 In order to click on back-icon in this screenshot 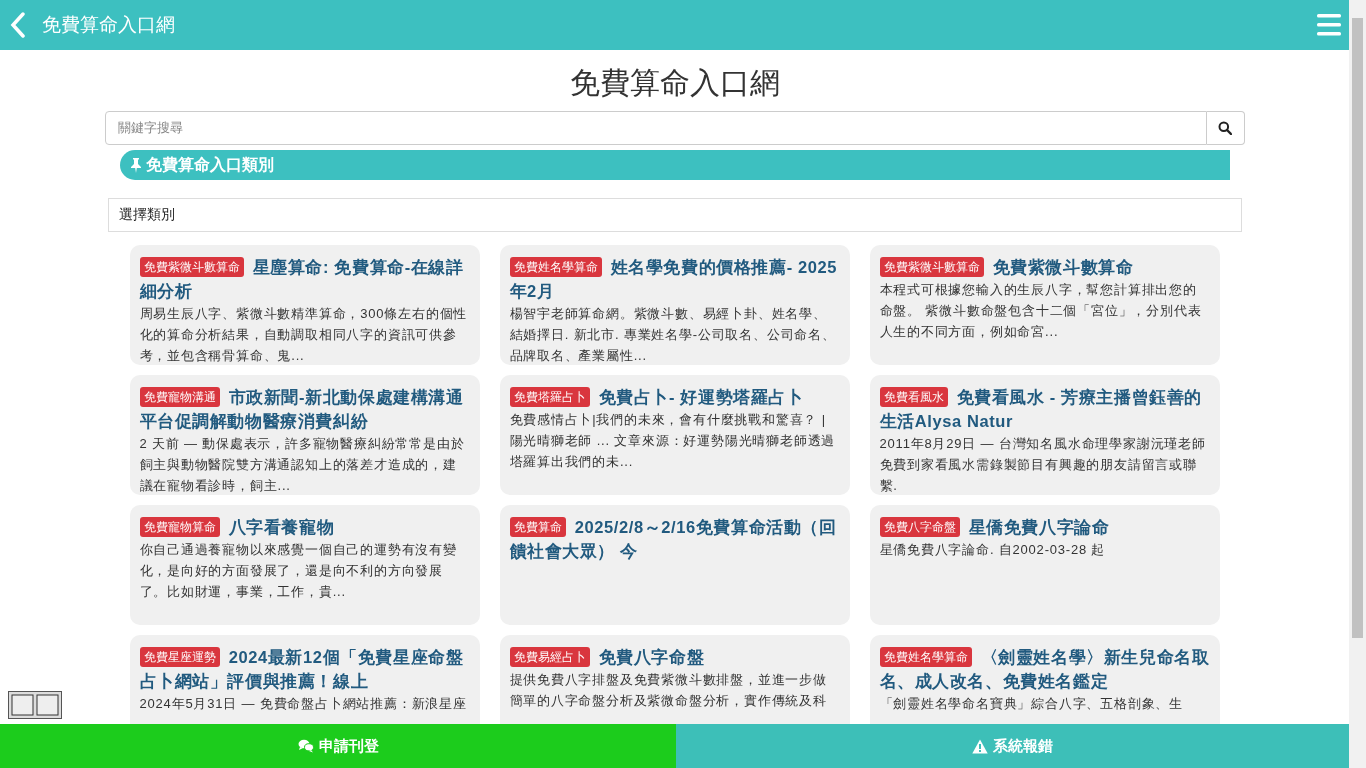, I will do `click(18, 25)`.